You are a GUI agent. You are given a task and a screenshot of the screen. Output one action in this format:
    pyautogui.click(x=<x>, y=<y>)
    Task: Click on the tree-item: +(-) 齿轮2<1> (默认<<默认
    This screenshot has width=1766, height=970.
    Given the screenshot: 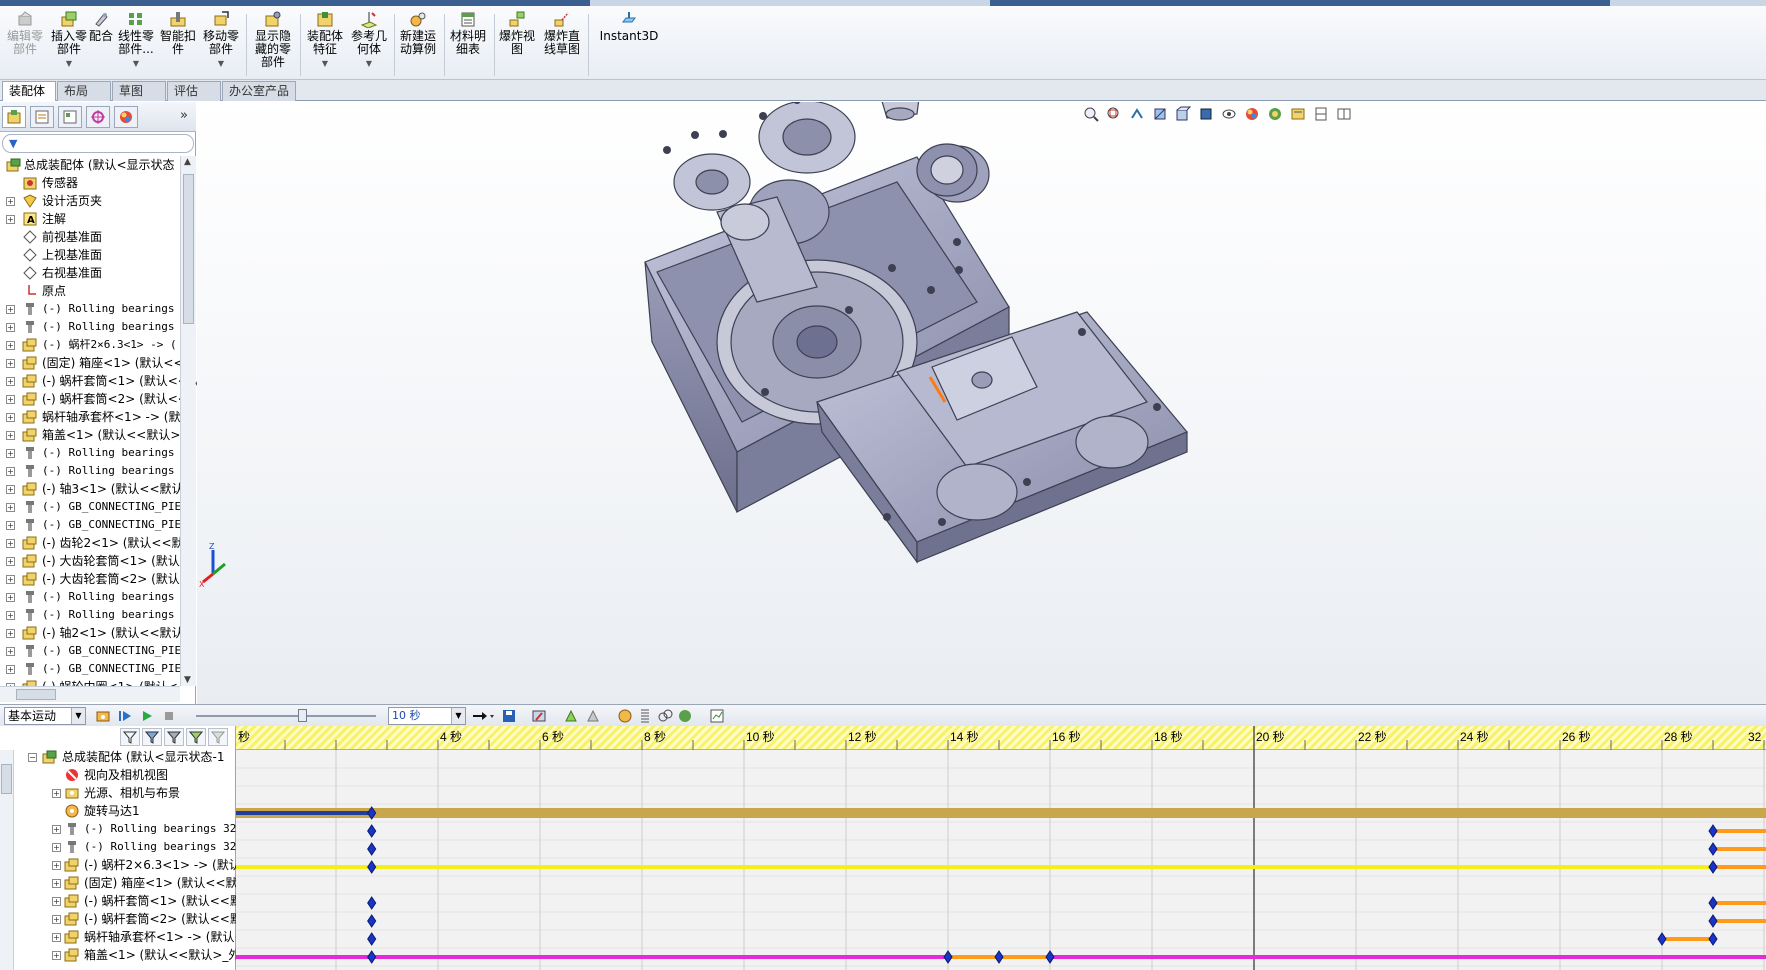 What is the action you would take?
    pyautogui.click(x=90, y=543)
    